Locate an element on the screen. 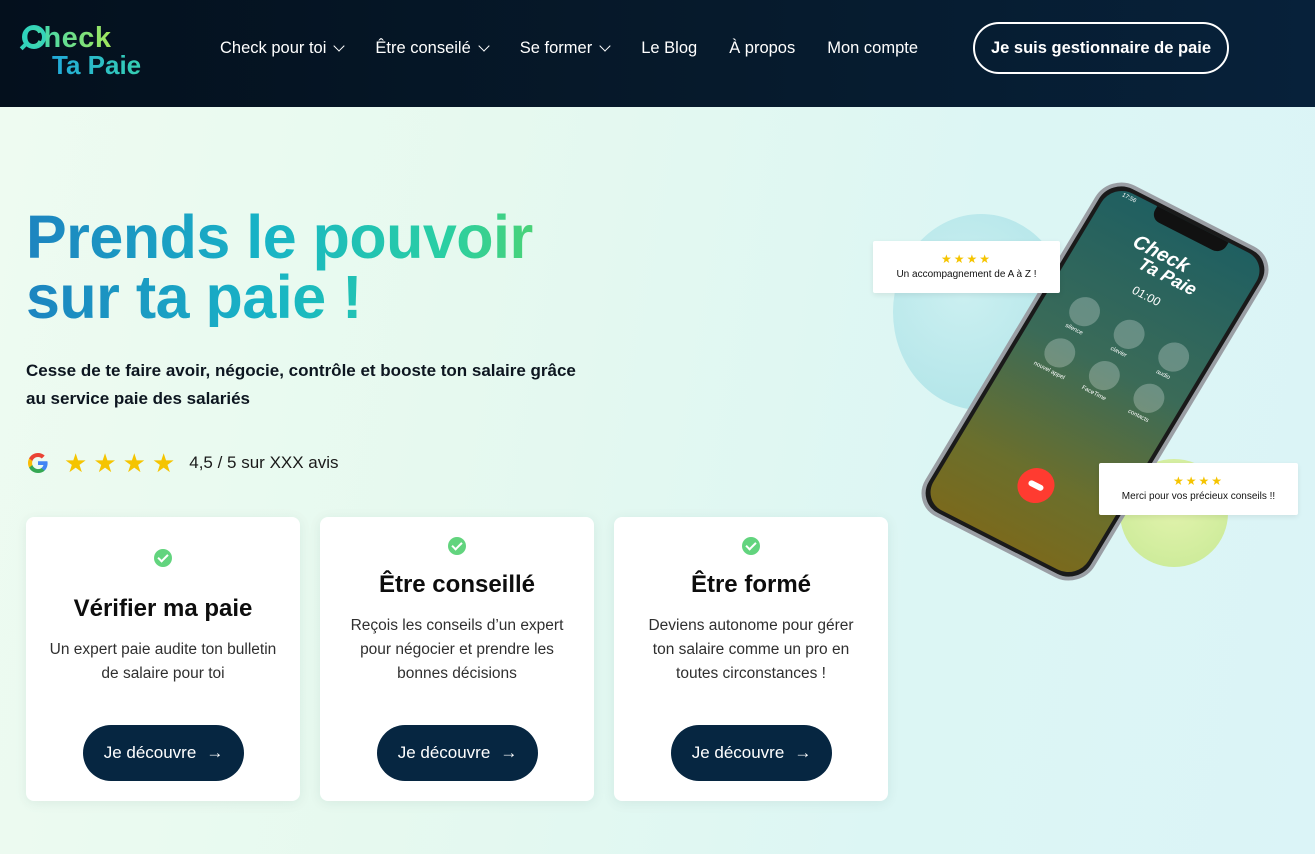 The width and height of the screenshot is (1315, 854). menu-item-se-former: Se former is located at coordinates (565, 48).